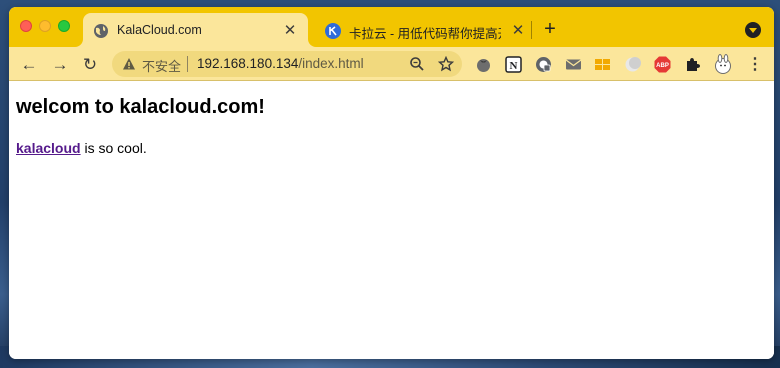 The height and width of the screenshot is (368, 780). I want to click on puzzle-icon, so click(692, 64).